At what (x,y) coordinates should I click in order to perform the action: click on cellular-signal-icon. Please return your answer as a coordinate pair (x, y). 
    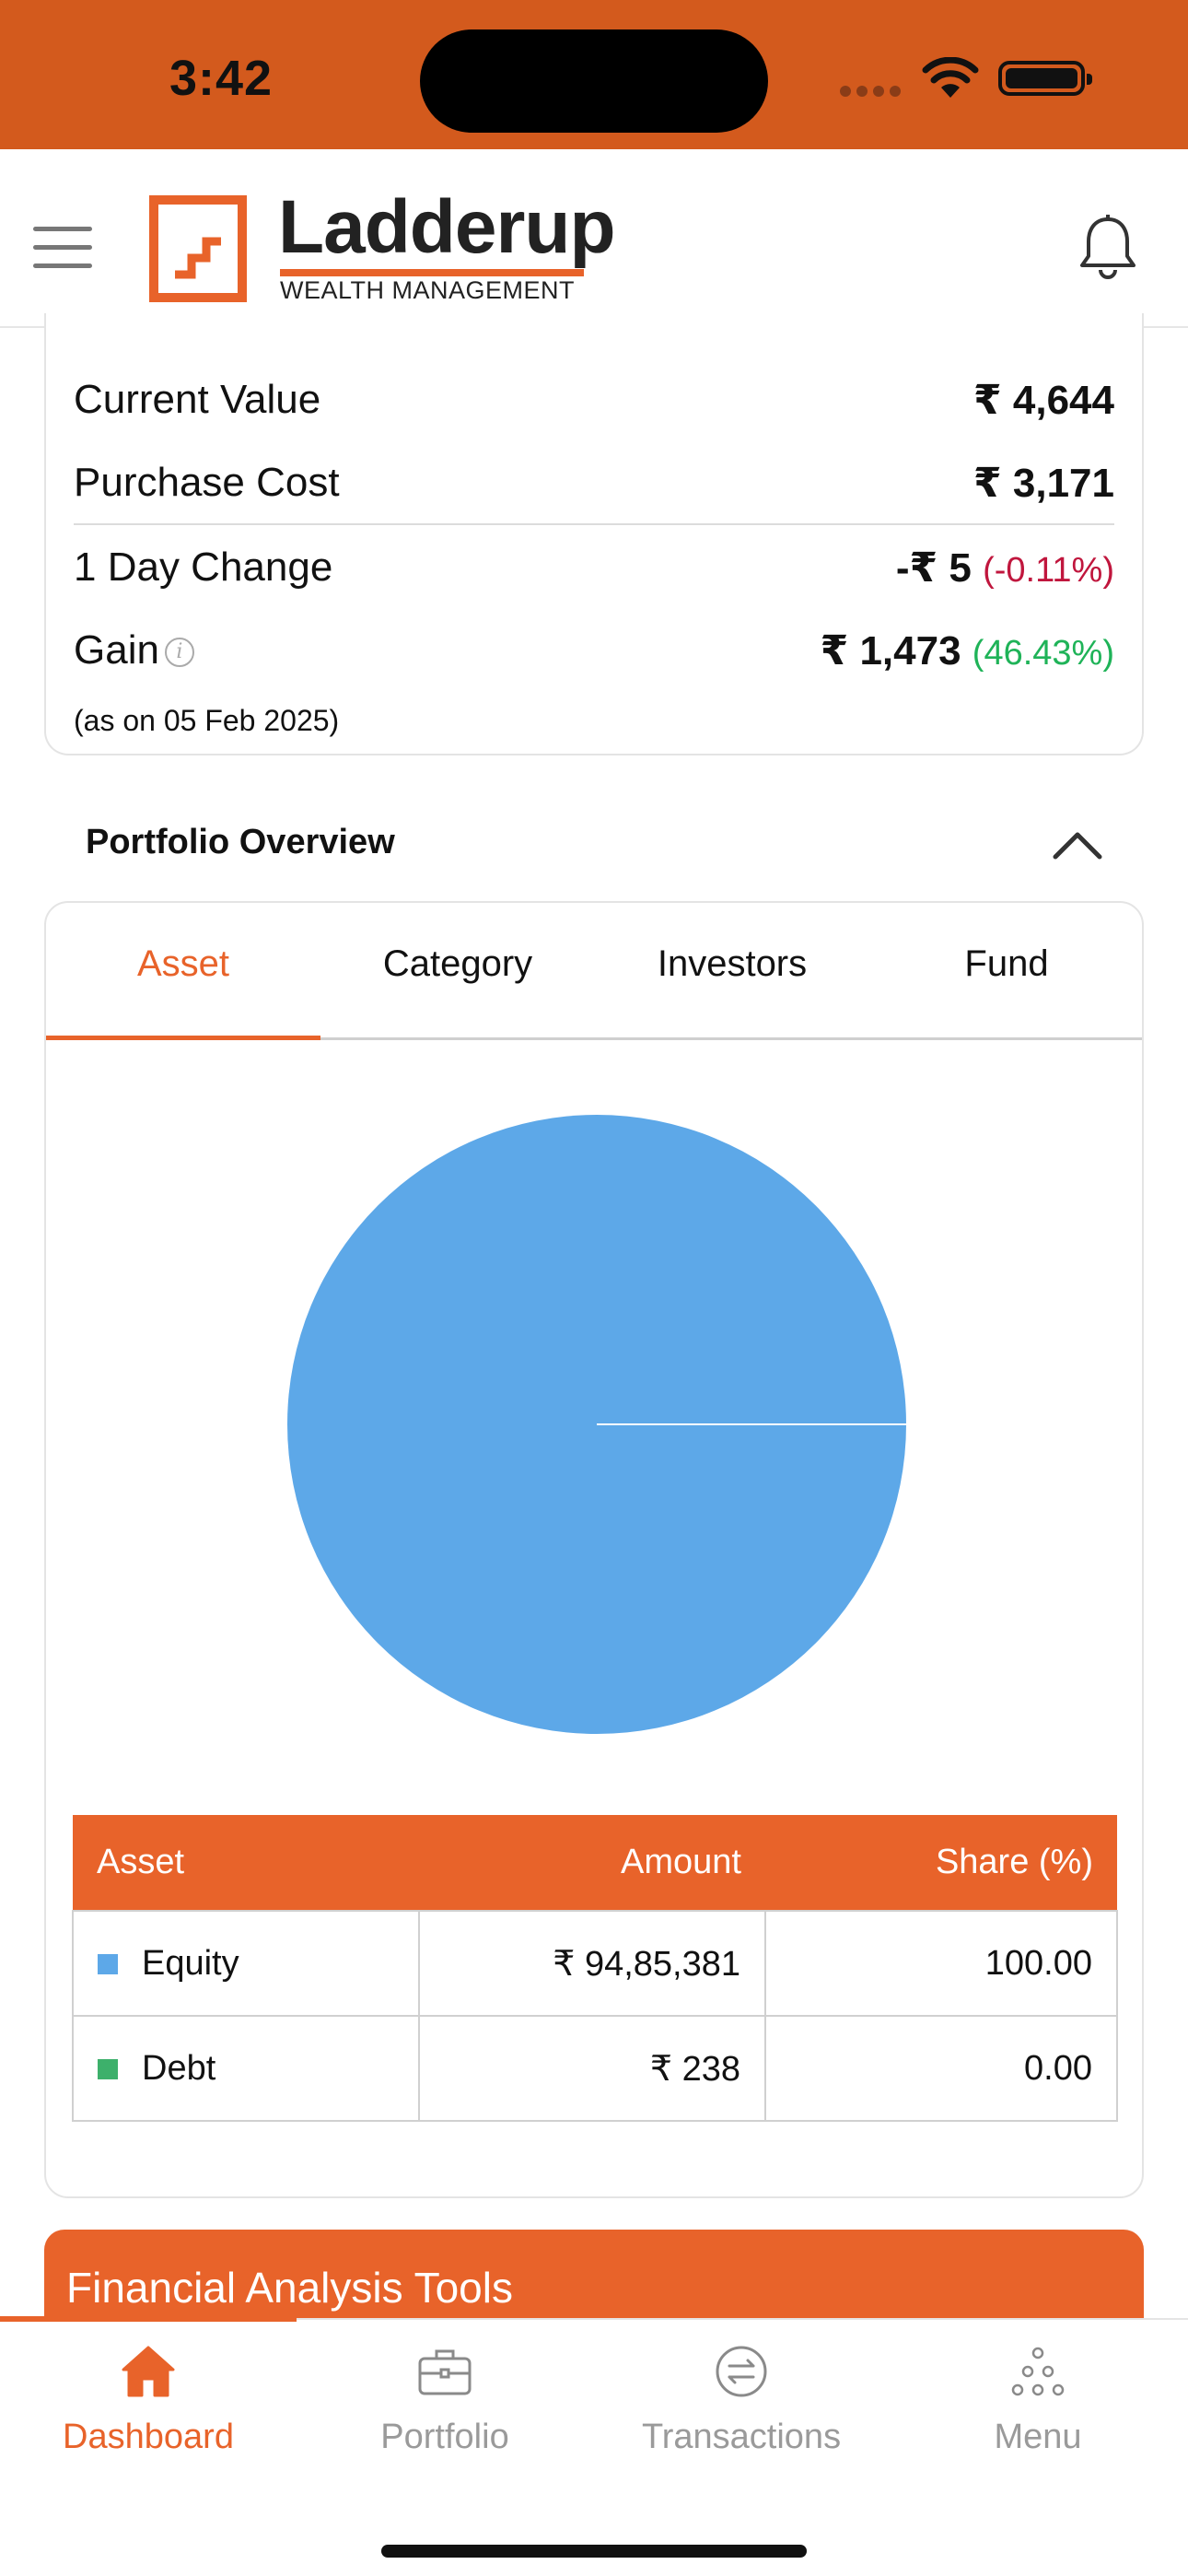
    Looking at the image, I should click on (873, 91).